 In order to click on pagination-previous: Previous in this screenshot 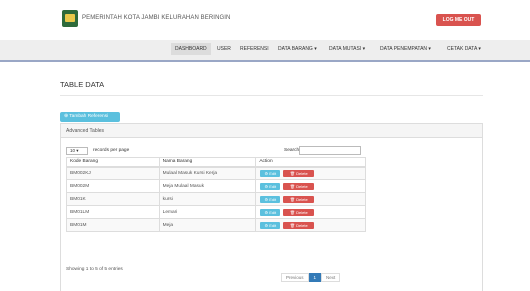, I will do `click(295, 277)`.